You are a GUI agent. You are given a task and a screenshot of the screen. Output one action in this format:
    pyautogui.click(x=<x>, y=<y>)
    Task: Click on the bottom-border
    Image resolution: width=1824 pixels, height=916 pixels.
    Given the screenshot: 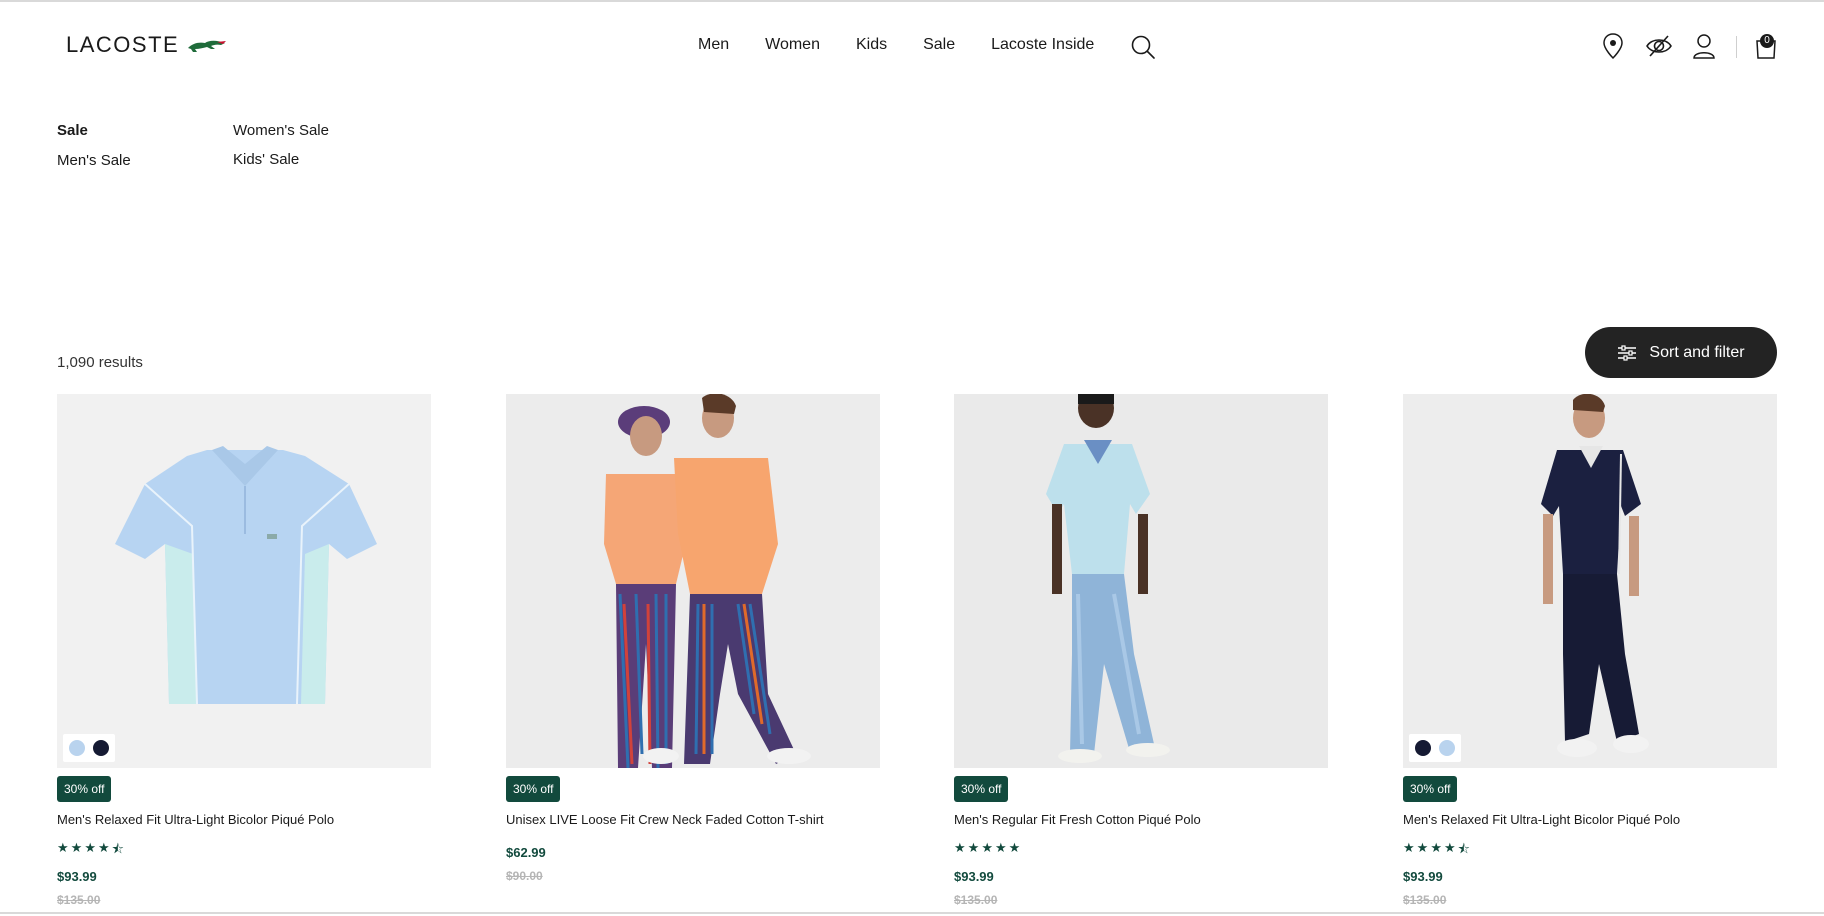 What is the action you would take?
    pyautogui.click(x=912, y=913)
    